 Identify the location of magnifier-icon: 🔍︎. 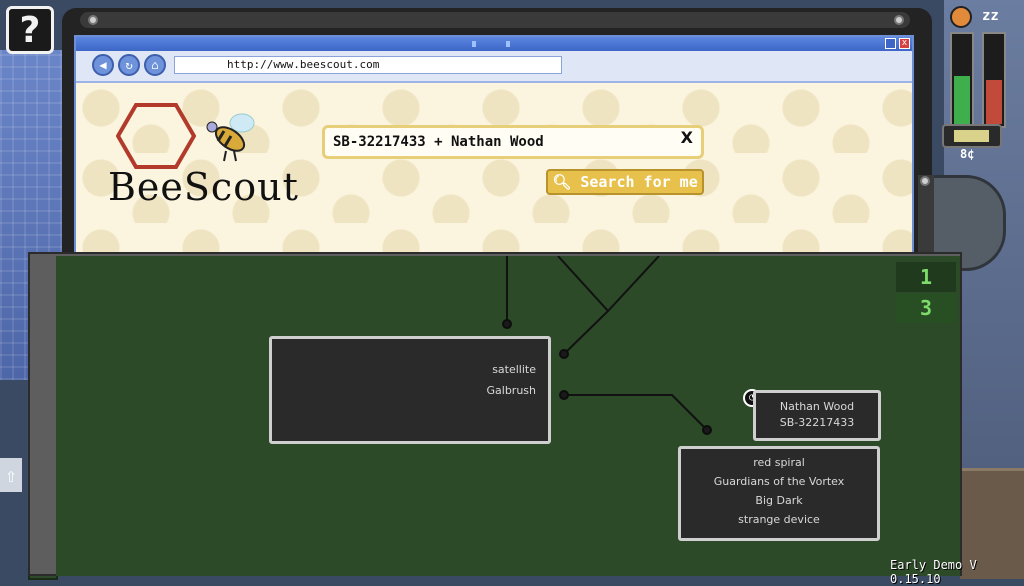
(566, 182).